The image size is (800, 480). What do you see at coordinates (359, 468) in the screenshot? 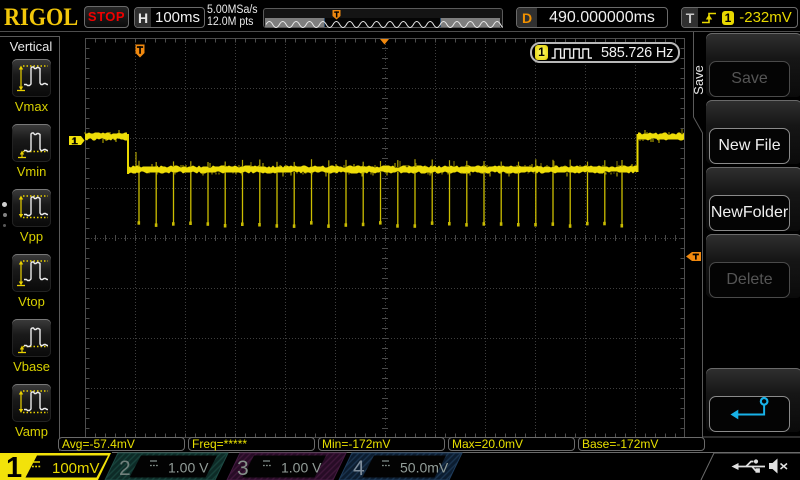
I see `svg-text: 4` at bounding box center [359, 468].